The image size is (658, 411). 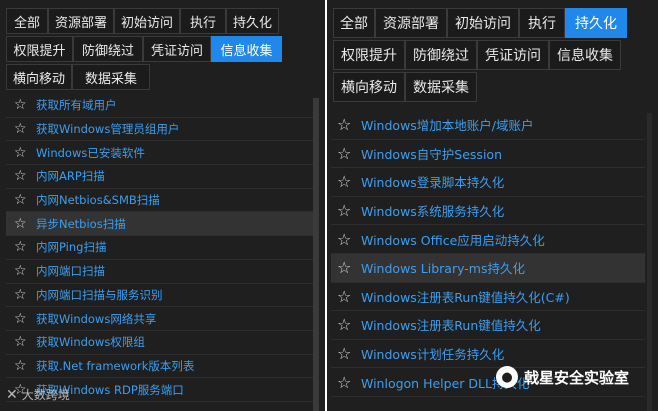 I want to click on list-item: ☆ Windows登录脚本持久化, so click(x=488, y=182).